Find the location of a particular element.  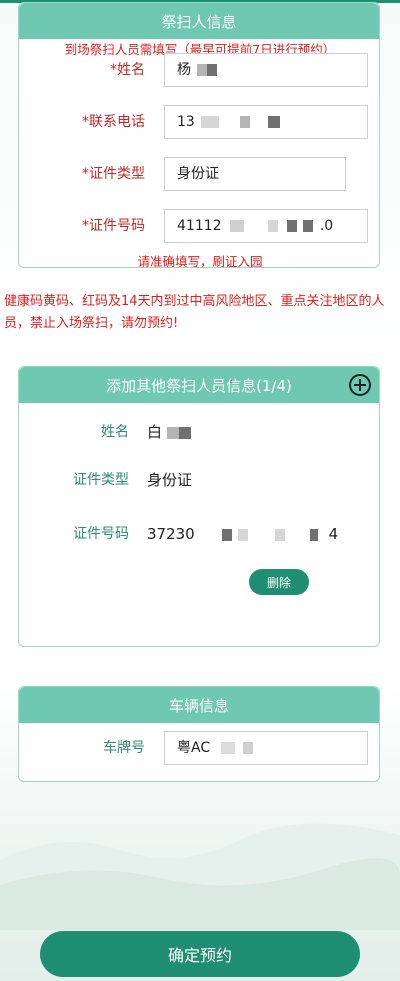

extra-name-value: 白 is located at coordinates (169, 432).